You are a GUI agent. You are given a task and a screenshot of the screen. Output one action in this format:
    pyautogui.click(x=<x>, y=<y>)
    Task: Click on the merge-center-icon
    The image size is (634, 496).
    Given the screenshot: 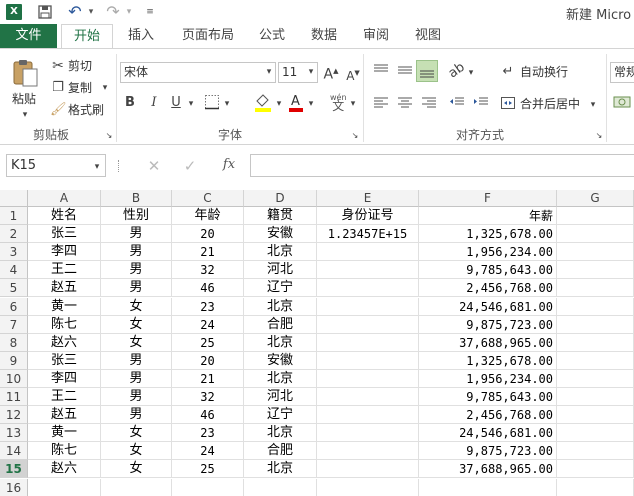 What is the action you would take?
    pyautogui.click(x=508, y=103)
    